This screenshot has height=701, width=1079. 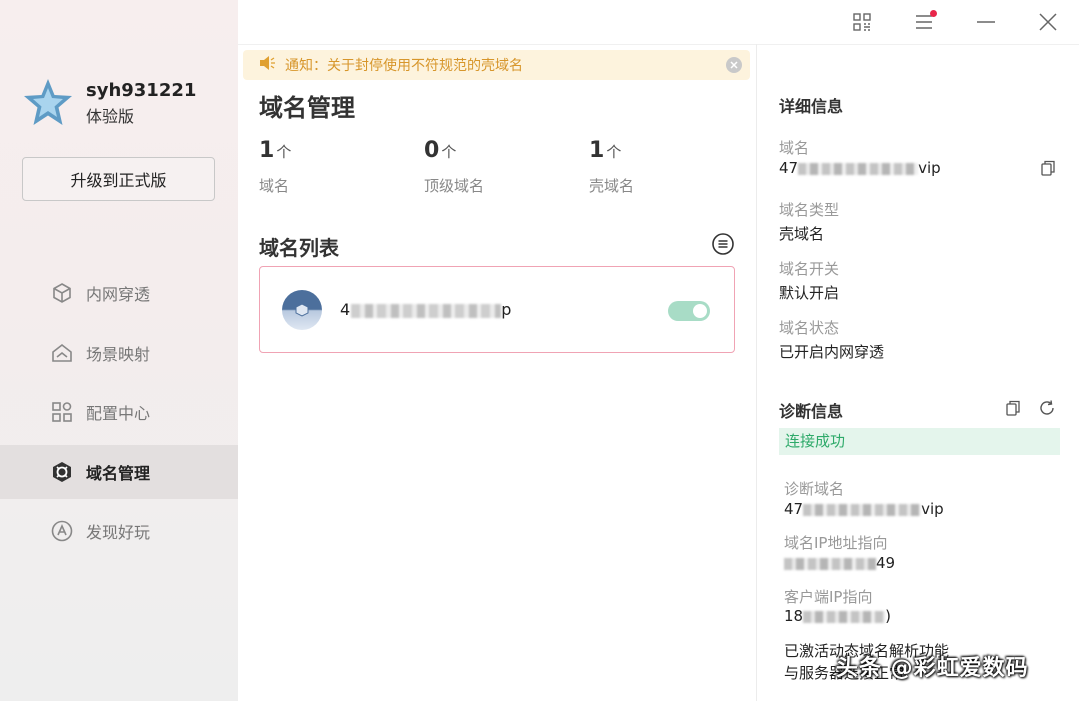 I want to click on details-title: 详细信息, so click(x=811, y=106).